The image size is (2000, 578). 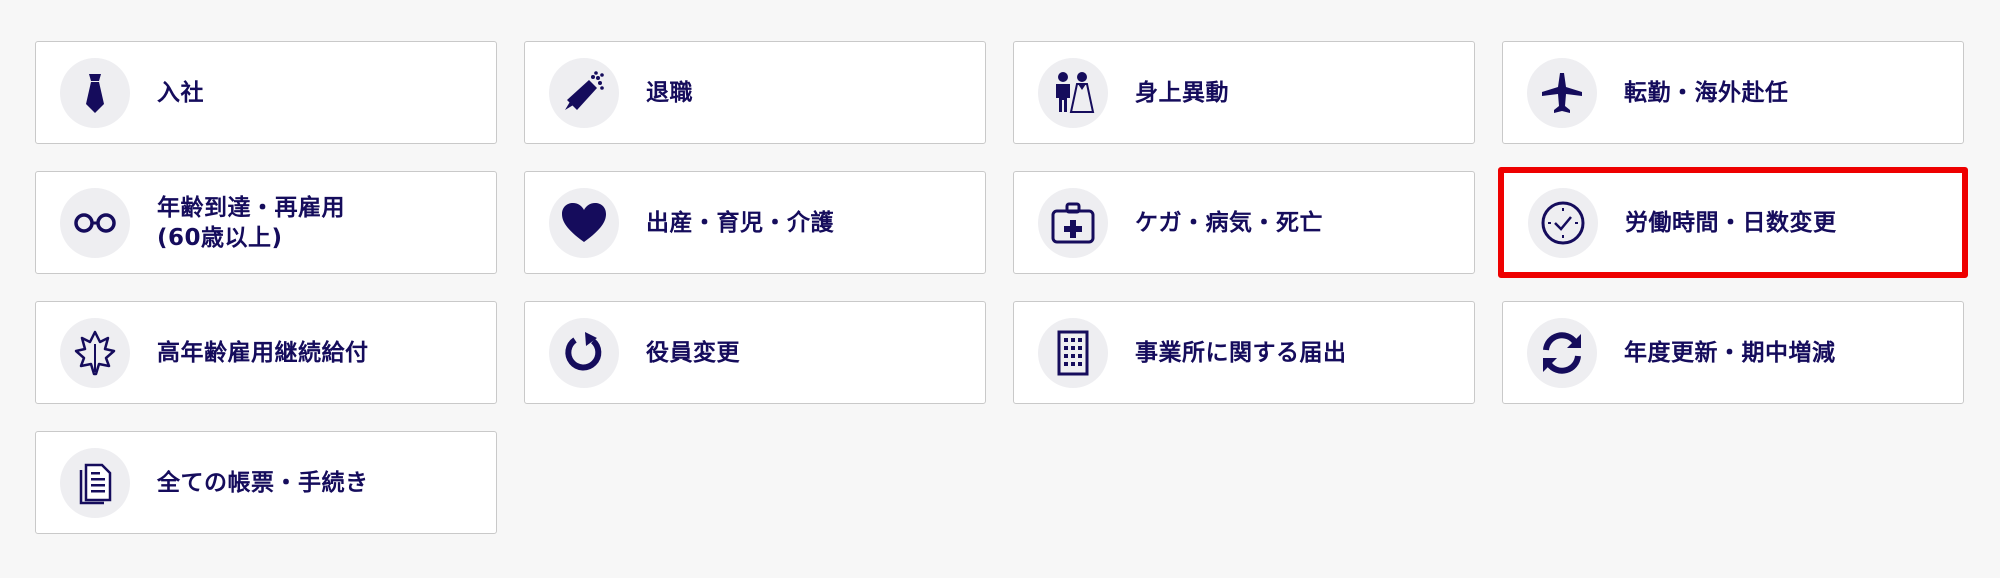 I want to click on card-nyusha: 入社, so click(x=266, y=92).